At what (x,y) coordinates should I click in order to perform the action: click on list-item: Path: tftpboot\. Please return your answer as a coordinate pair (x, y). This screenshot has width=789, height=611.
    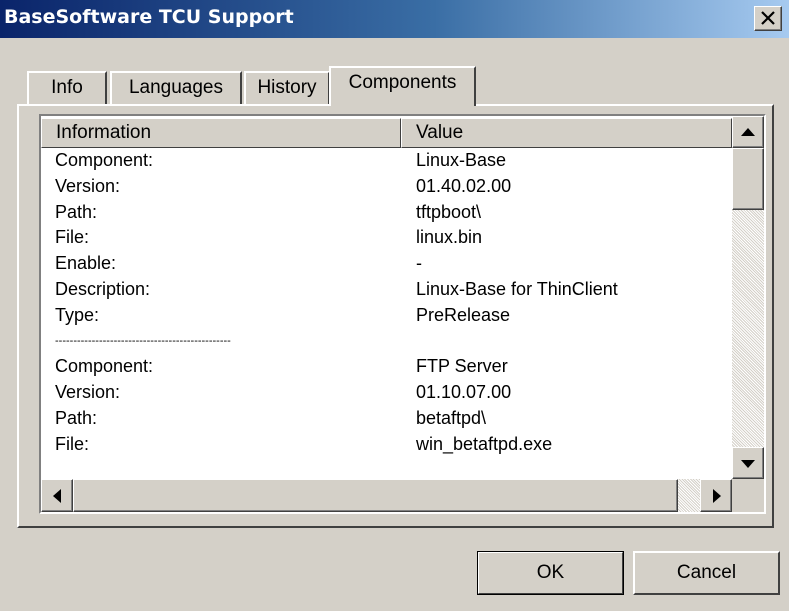
    Looking at the image, I should click on (386, 213).